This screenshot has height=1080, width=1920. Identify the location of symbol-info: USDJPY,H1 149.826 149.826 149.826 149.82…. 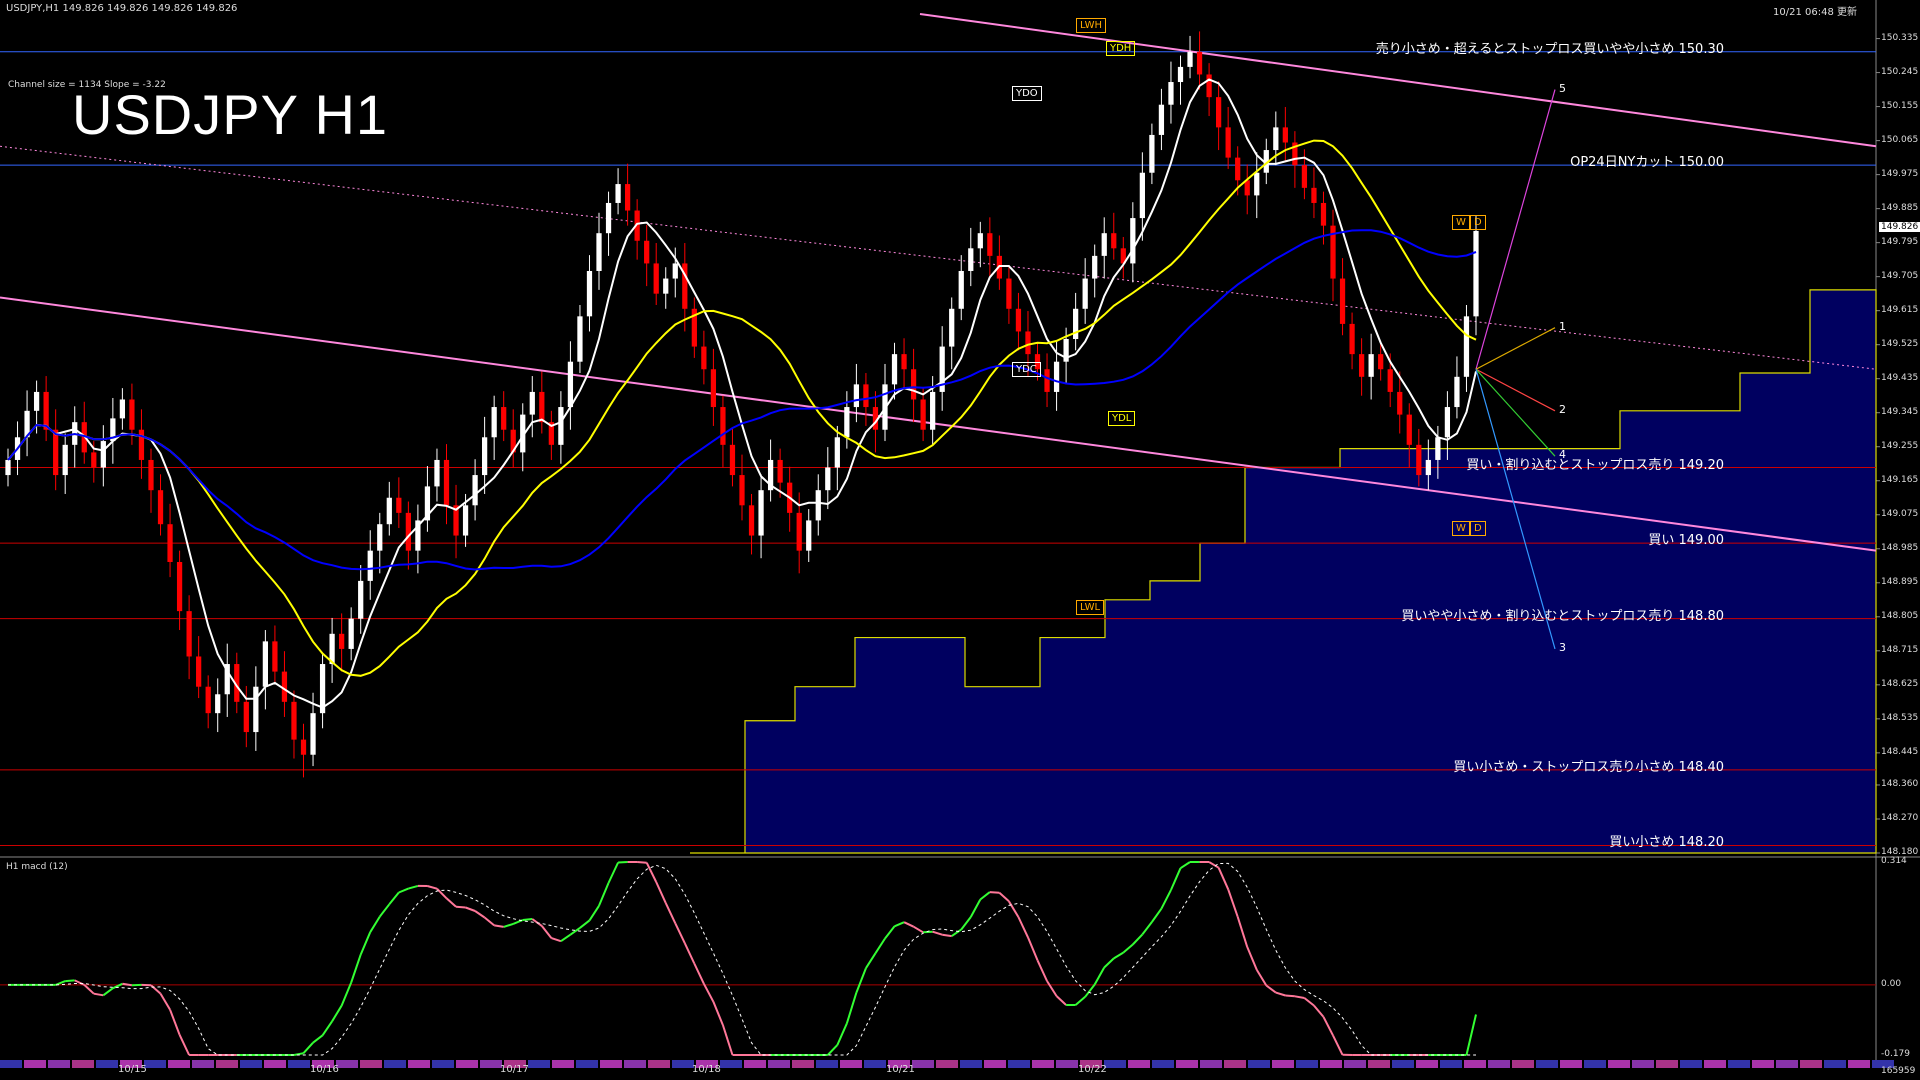
(122, 8).